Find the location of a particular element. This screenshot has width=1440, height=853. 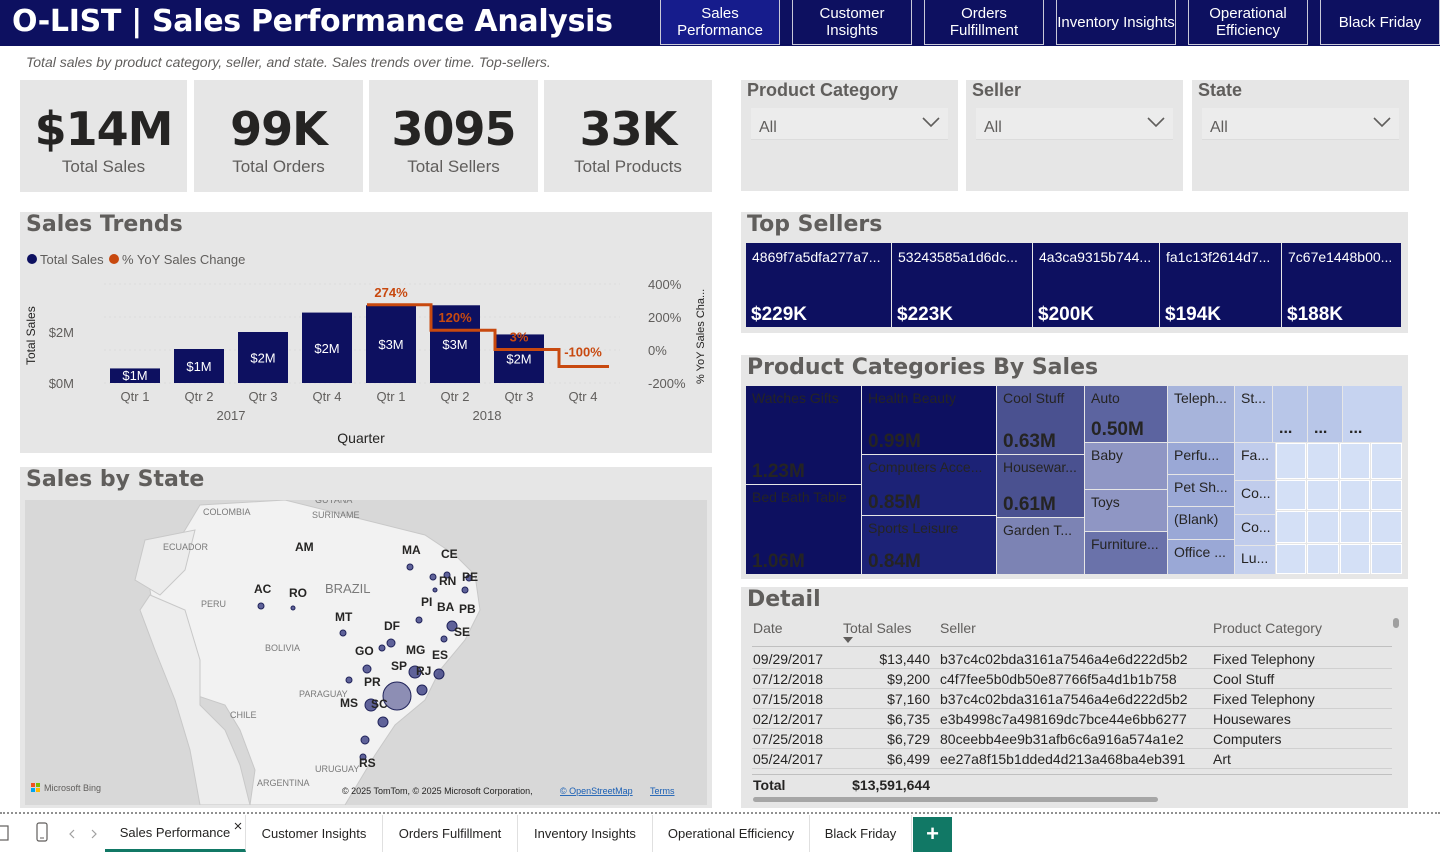

treemap-tile: Sports Leisure 0.84M is located at coordinates (929, 545).